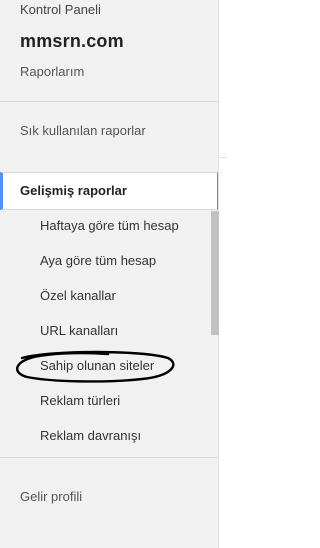 Image resolution: width=320 pixels, height=548 pixels. What do you see at coordinates (80, 400) in the screenshot?
I see `report-item-ad-types: Reklam türleri` at bounding box center [80, 400].